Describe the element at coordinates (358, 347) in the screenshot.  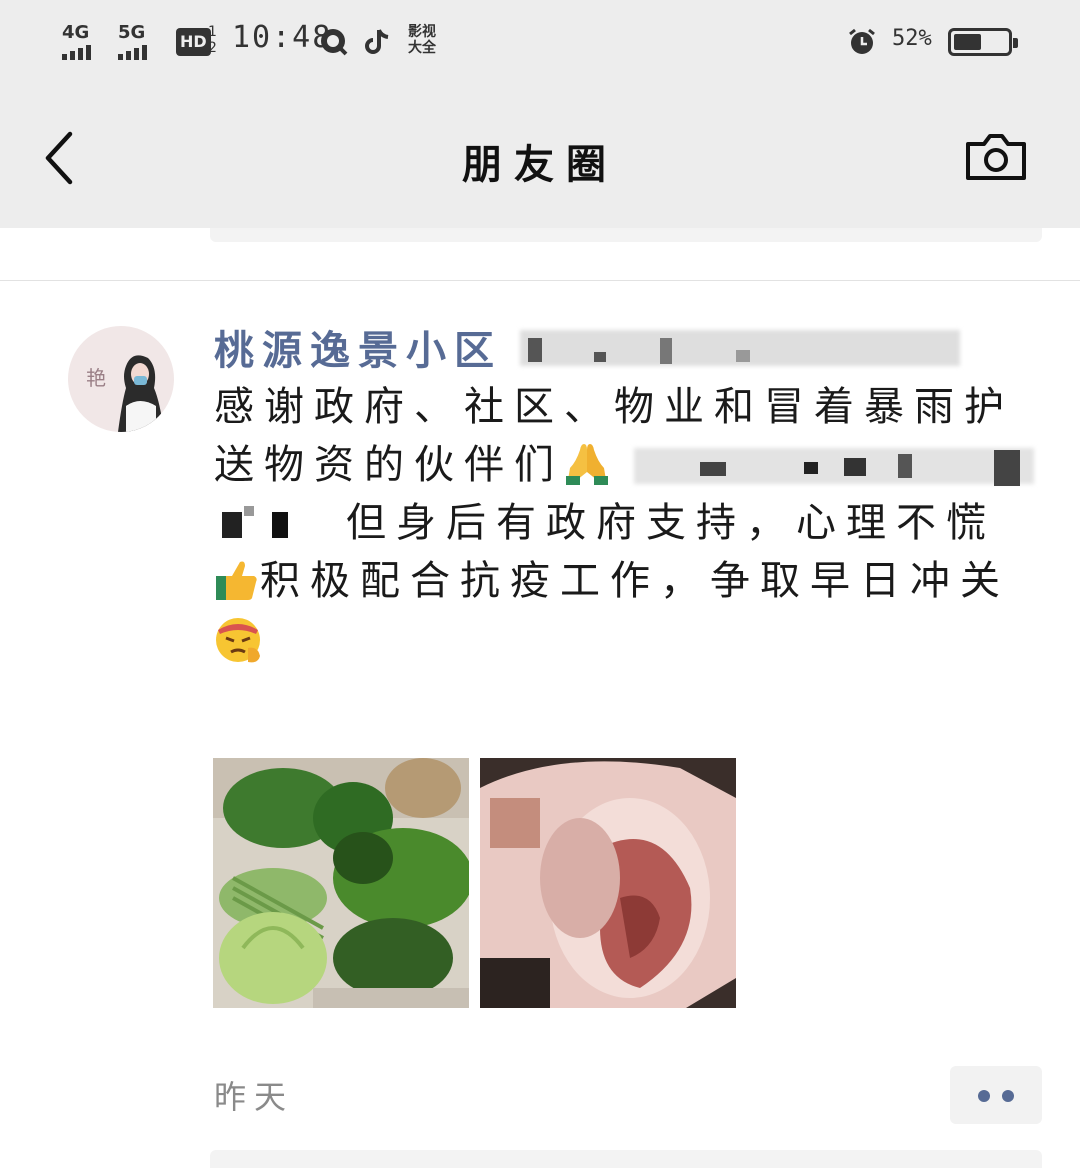
I see `post-author: 桃源逸景小区` at that location.